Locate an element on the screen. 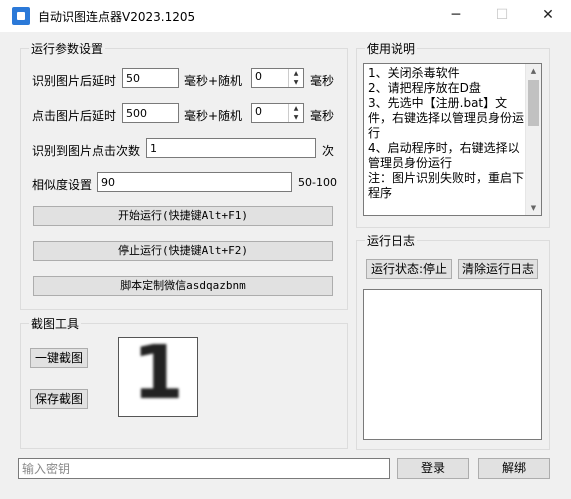 This screenshot has width=571, height=499. login-button: 登录 is located at coordinates (433, 468).